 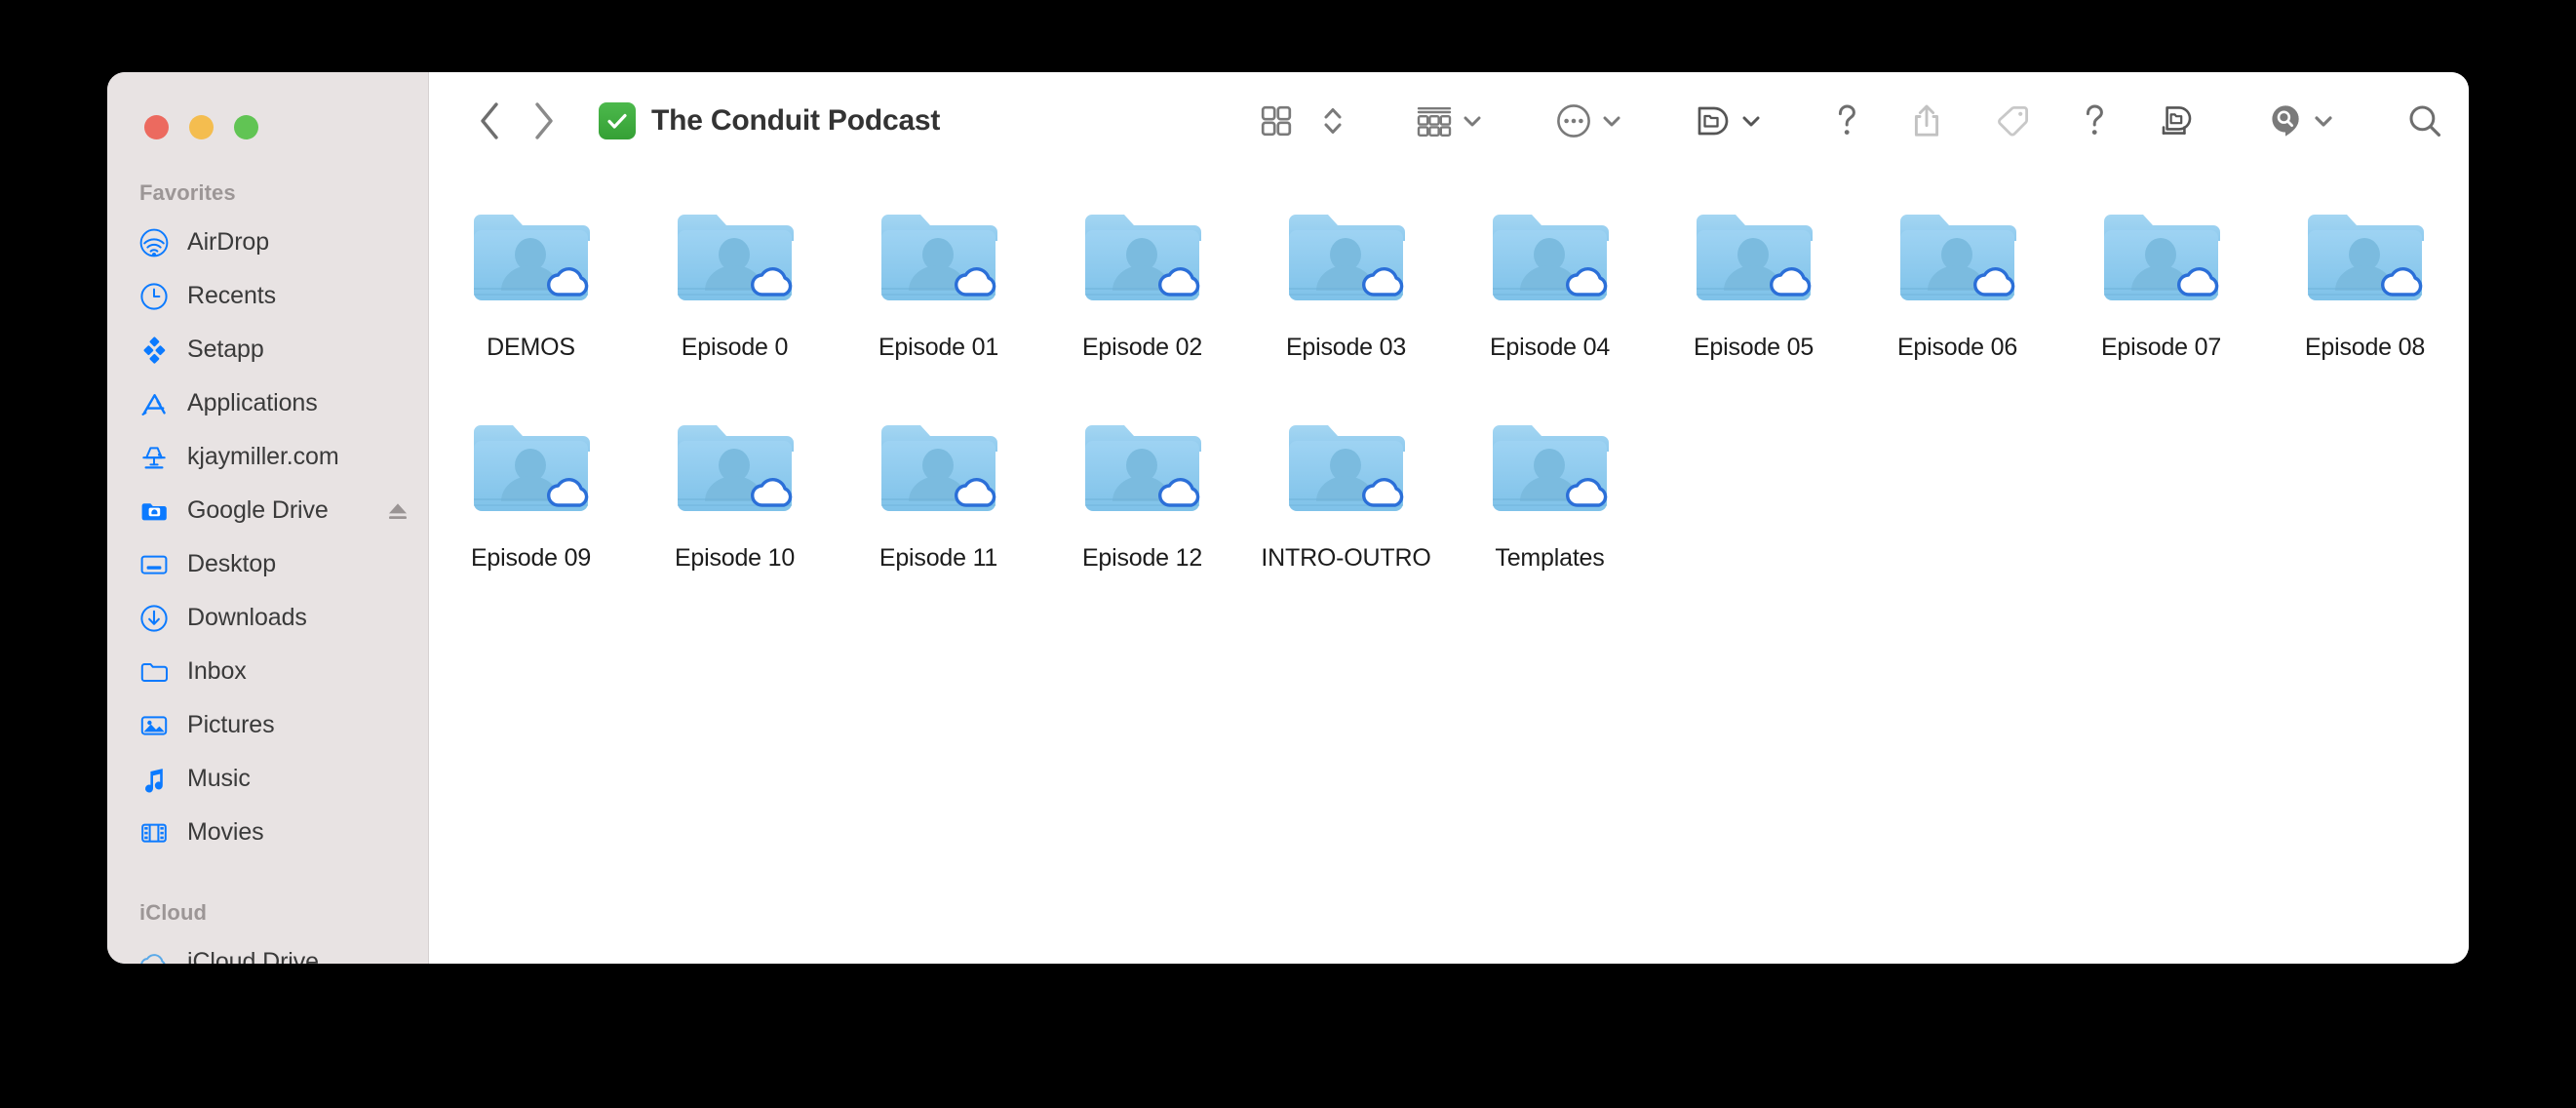 What do you see at coordinates (252, 402) in the screenshot?
I see `sidebar-item-label: Applications` at bounding box center [252, 402].